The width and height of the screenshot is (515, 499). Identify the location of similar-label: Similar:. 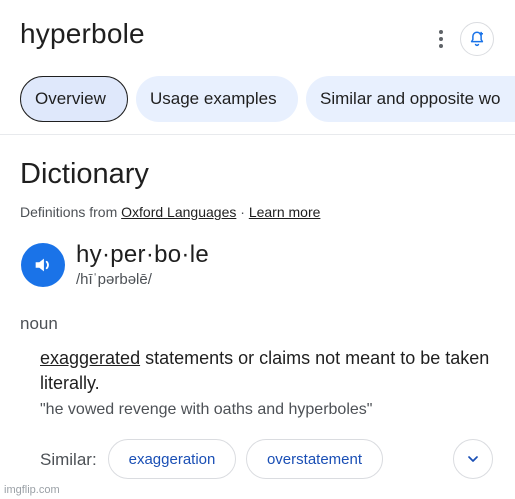
(68, 459).